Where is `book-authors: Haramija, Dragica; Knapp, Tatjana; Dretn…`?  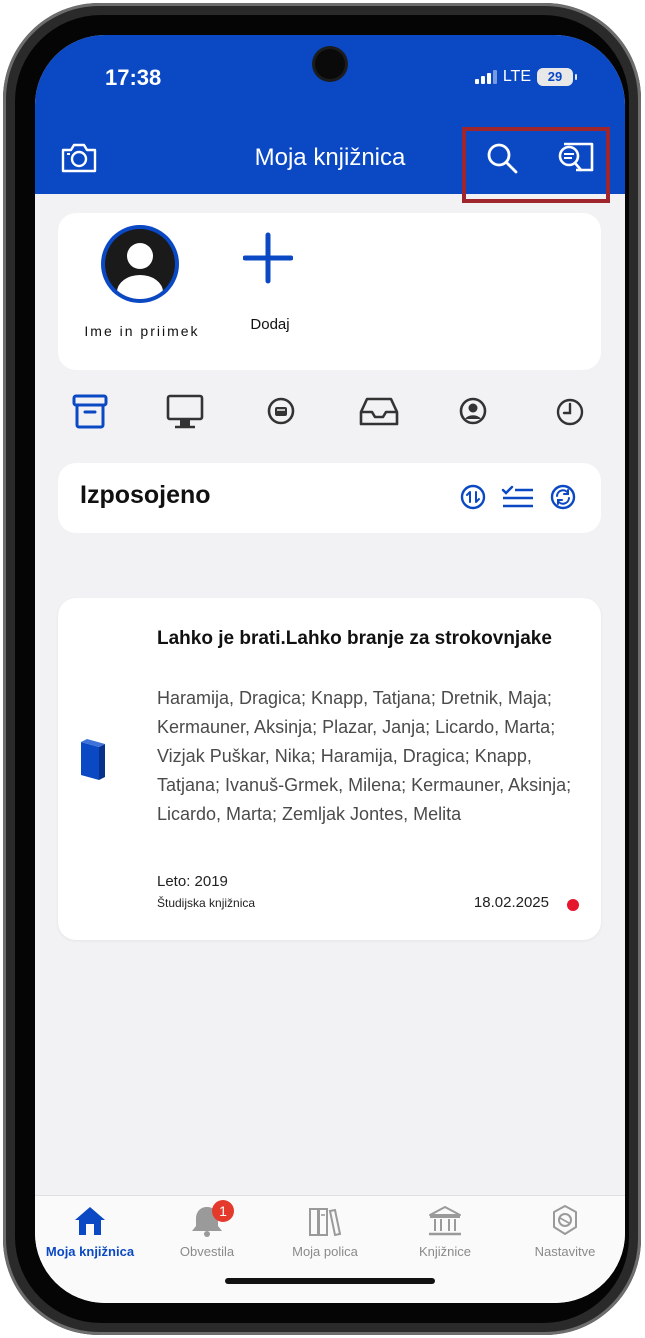
book-authors: Haramija, Dragica; Knapp, Tatjana; Dretn… is located at coordinates (364, 756).